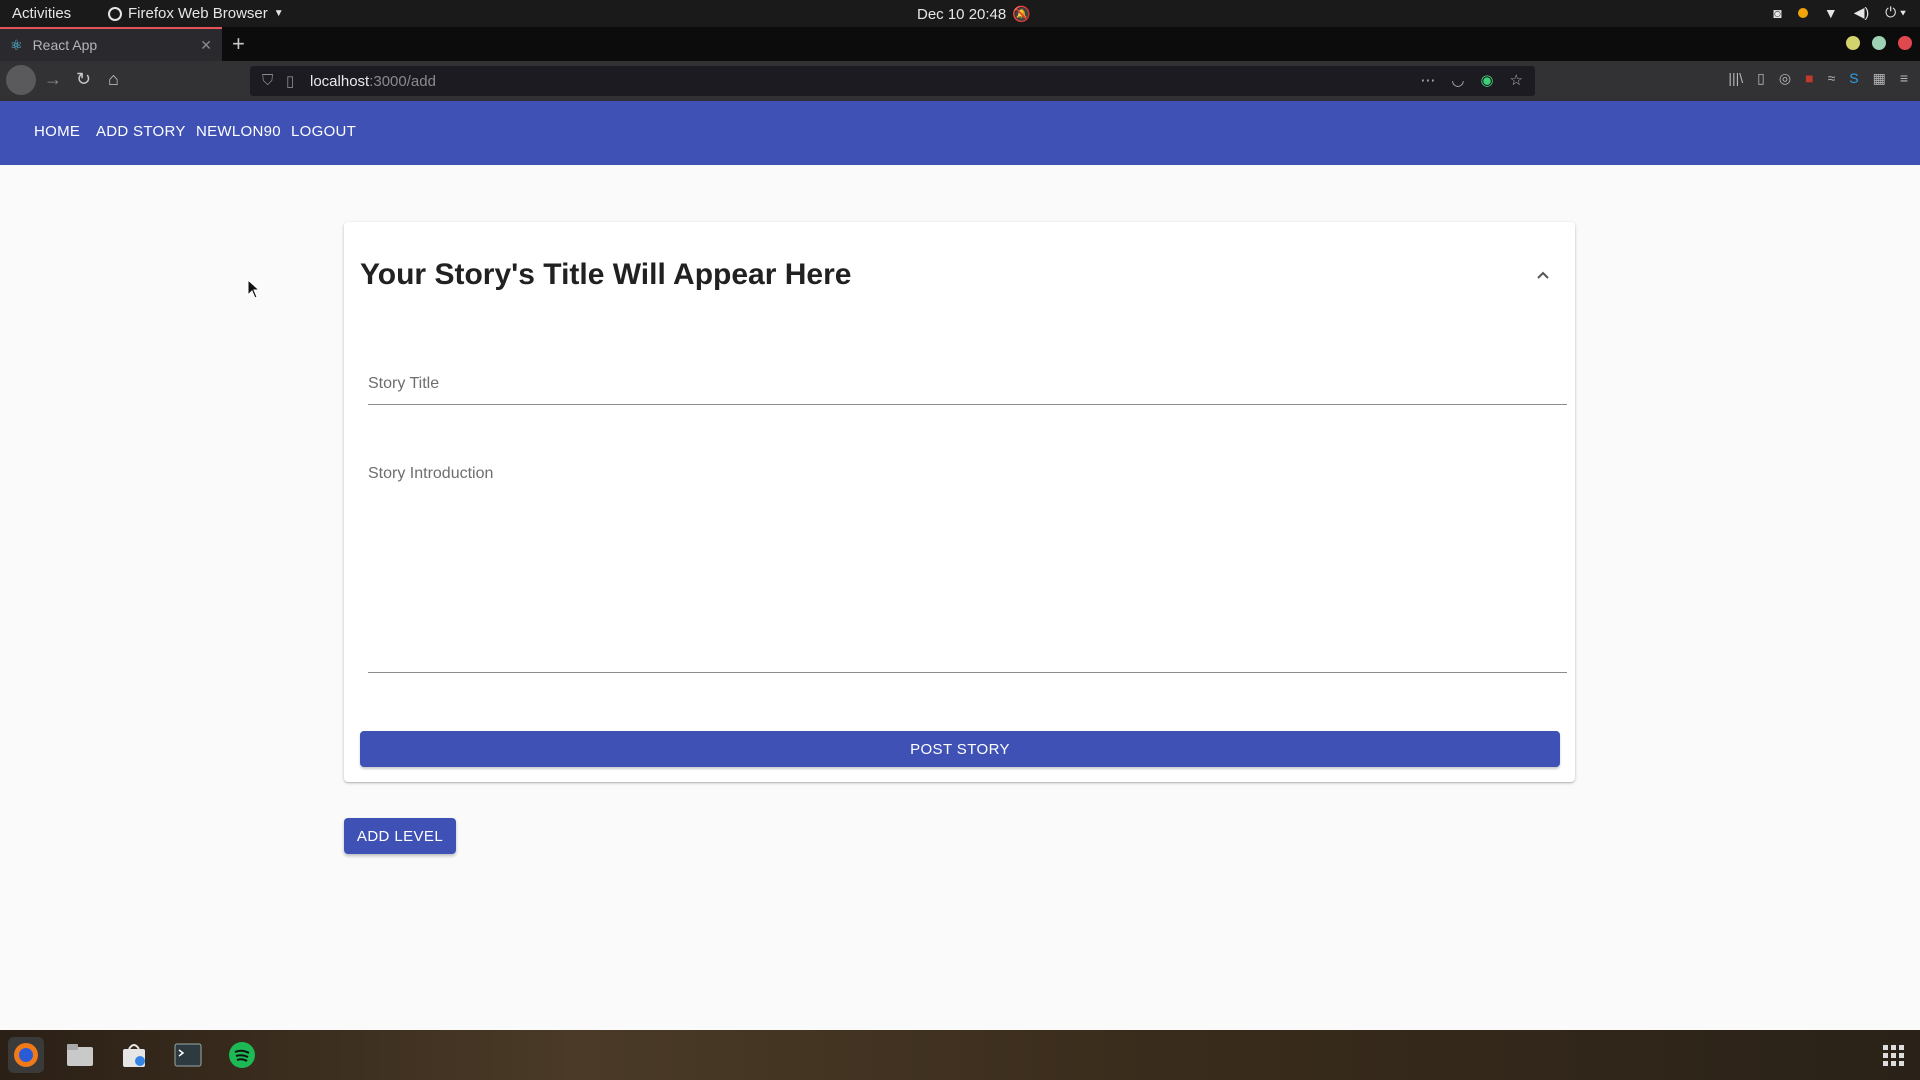 This screenshot has height=1080, width=1920. I want to click on toolbar-right: |||\ ▯ ◎ ■ ≈ S ▦ ≡, so click(1818, 78).